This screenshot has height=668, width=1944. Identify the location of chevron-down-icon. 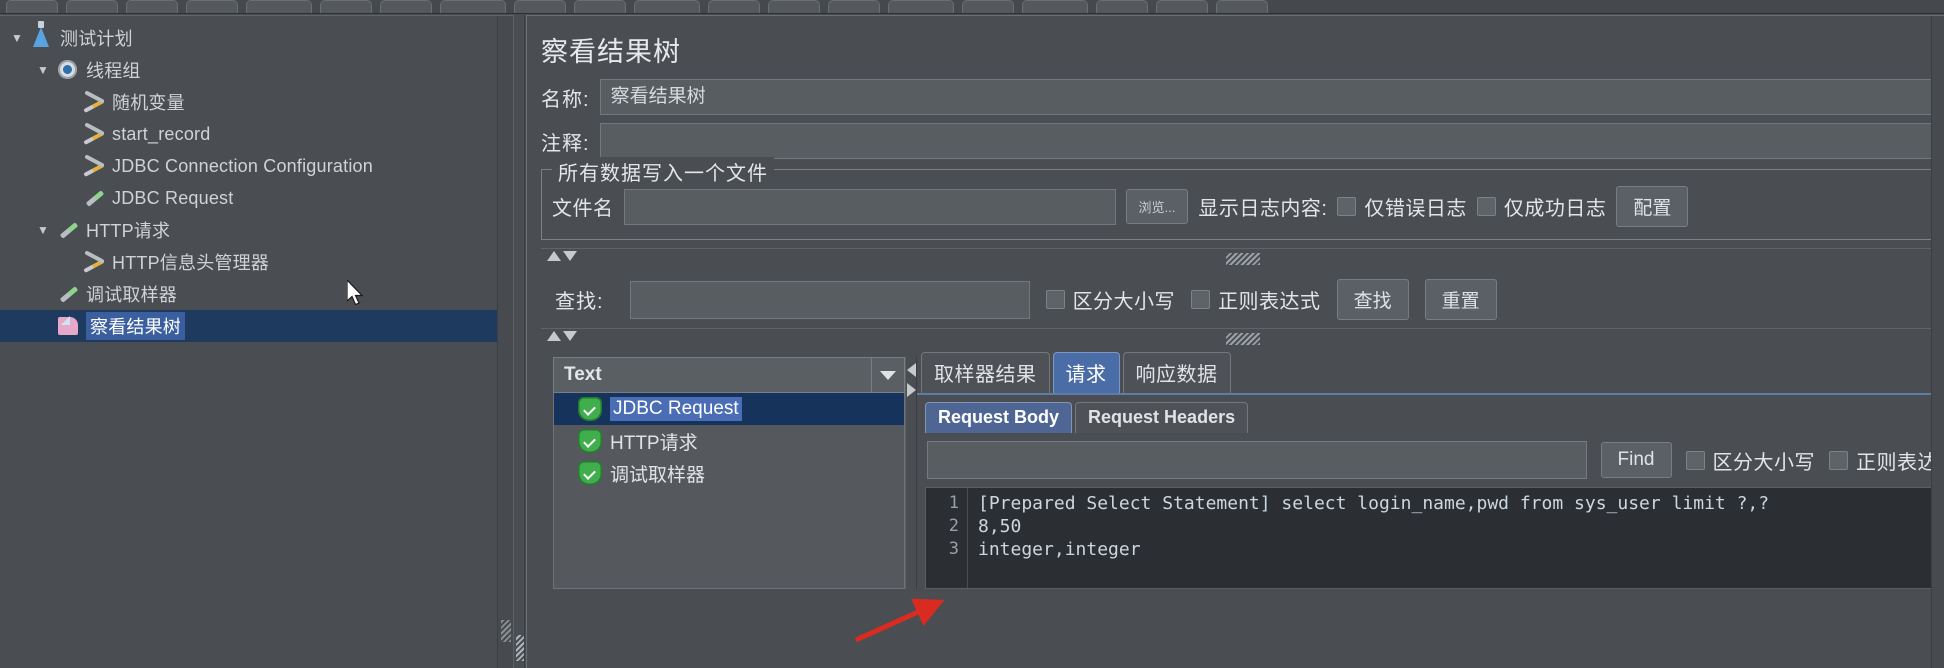
(887, 375).